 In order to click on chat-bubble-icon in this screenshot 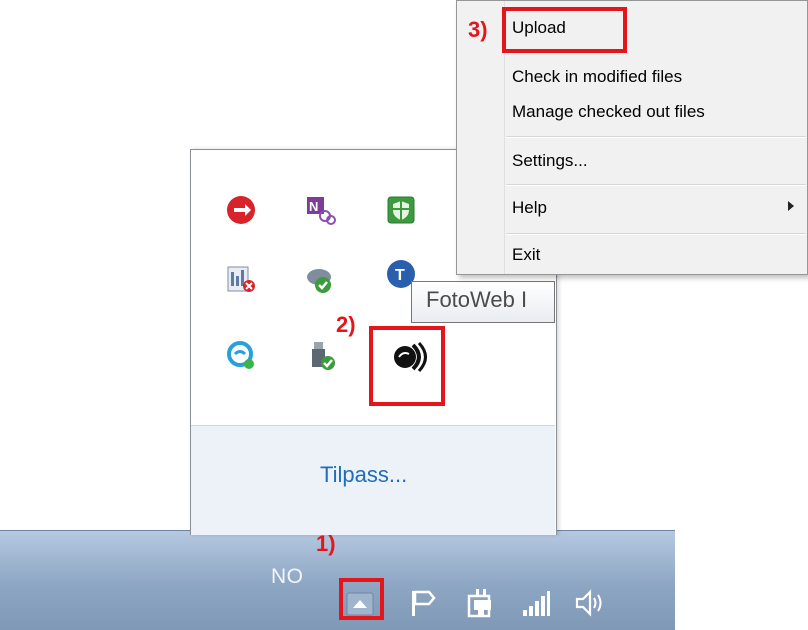, I will do `click(241, 356)`.